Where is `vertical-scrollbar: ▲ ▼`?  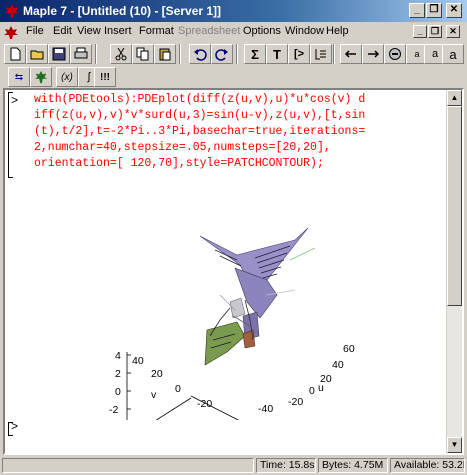 vertical-scrollbar: ▲ ▼ is located at coordinates (454, 271).